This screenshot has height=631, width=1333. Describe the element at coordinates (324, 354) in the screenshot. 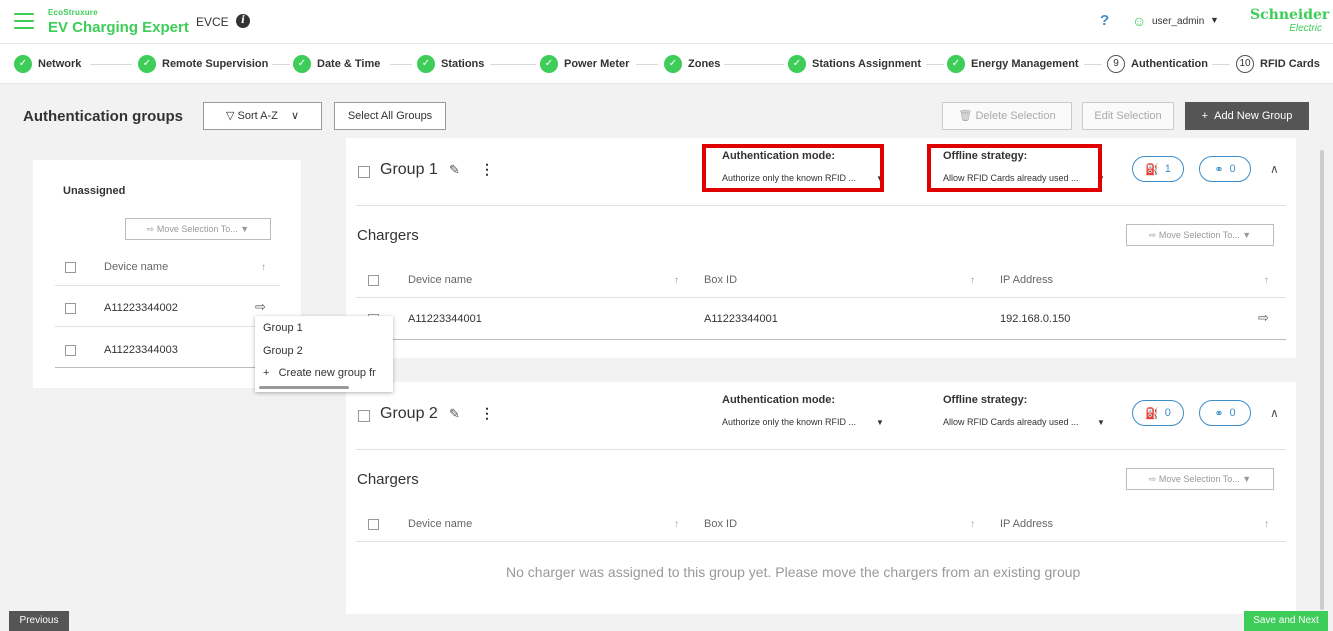

I see `move-to-group-menu: Group 1 Group 2 + Create new group fr` at that location.